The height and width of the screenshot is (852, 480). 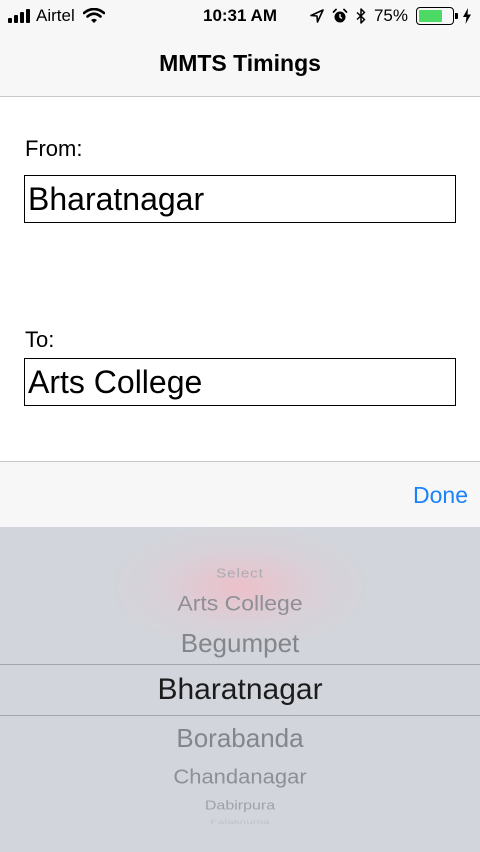 I want to click on picker-toolbar: Done, so click(x=240, y=494).